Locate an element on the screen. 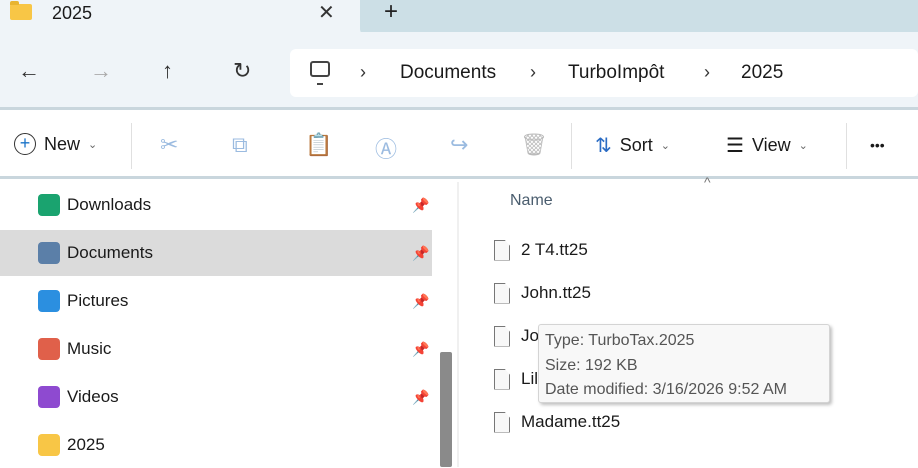 This screenshot has height=468, width=918. sidebar-item-videos: Videos 📌 is located at coordinates (216, 397).